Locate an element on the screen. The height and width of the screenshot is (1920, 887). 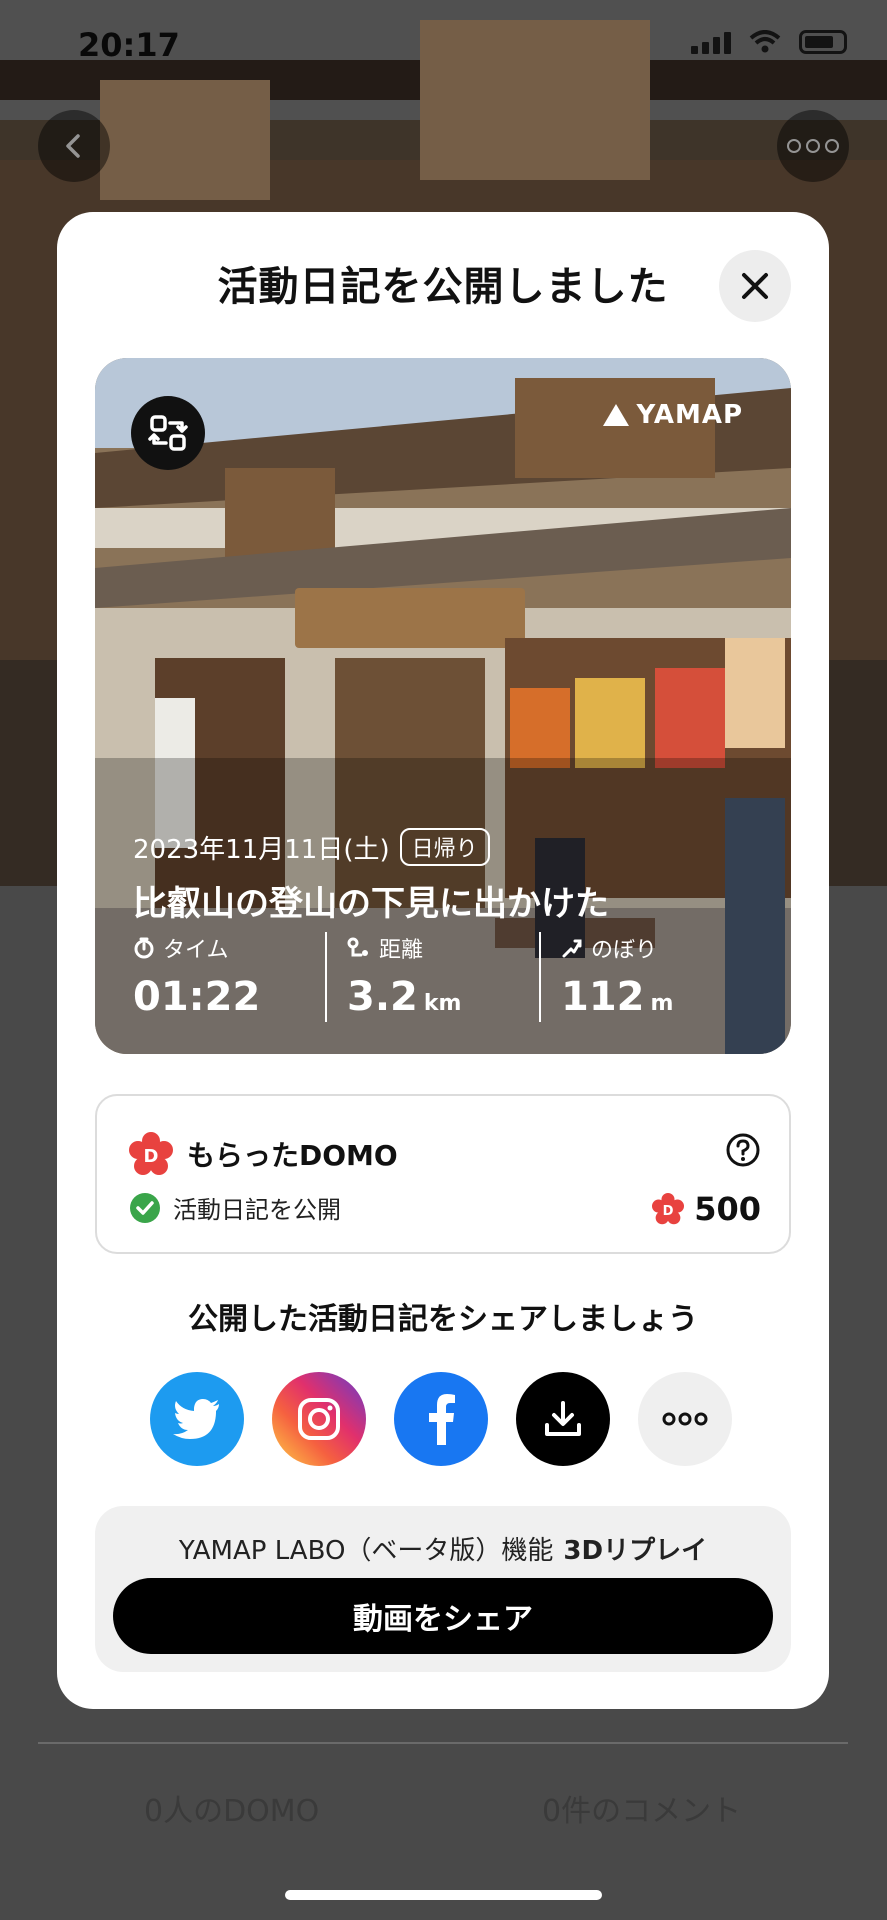
more-icon is located at coordinates (685, 1419).